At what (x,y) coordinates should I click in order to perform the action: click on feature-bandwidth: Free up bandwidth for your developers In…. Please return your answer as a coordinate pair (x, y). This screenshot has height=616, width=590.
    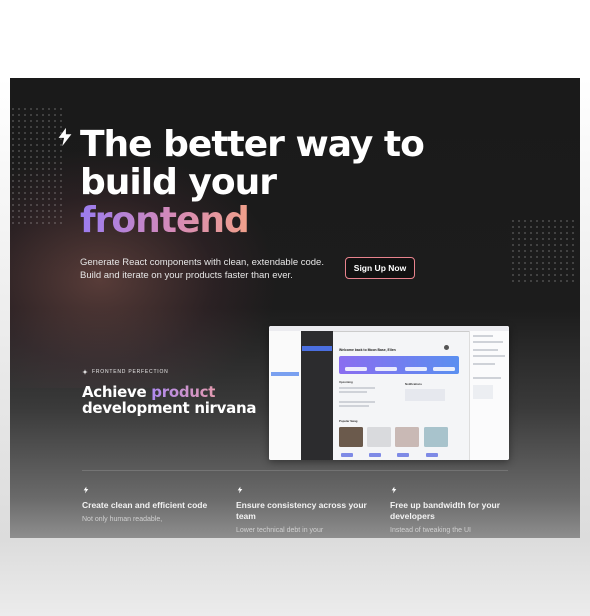
    Looking at the image, I should click on (457, 510).